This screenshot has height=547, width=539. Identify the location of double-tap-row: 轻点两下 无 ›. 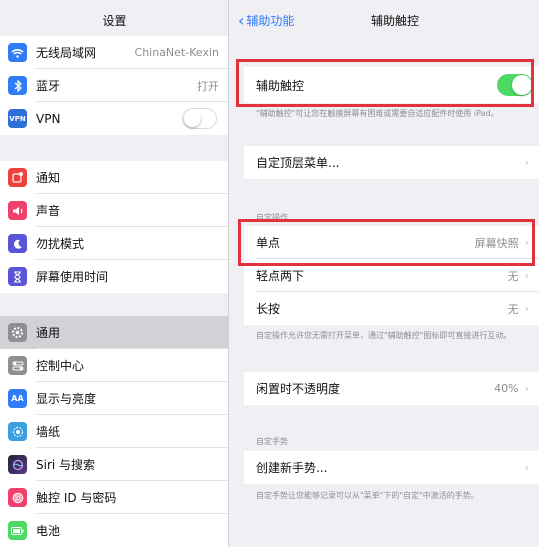
(391, 275).